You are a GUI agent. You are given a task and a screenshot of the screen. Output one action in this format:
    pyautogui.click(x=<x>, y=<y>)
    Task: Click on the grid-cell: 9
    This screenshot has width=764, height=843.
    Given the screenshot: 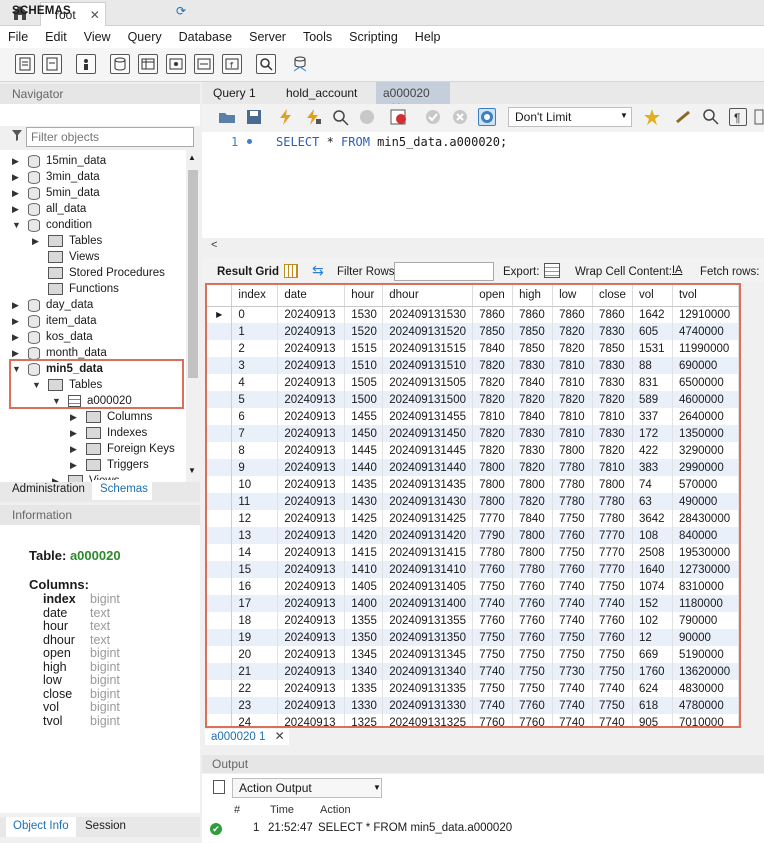 What is the action you would take?
    pyautogui.click(x=255, y=467)
    